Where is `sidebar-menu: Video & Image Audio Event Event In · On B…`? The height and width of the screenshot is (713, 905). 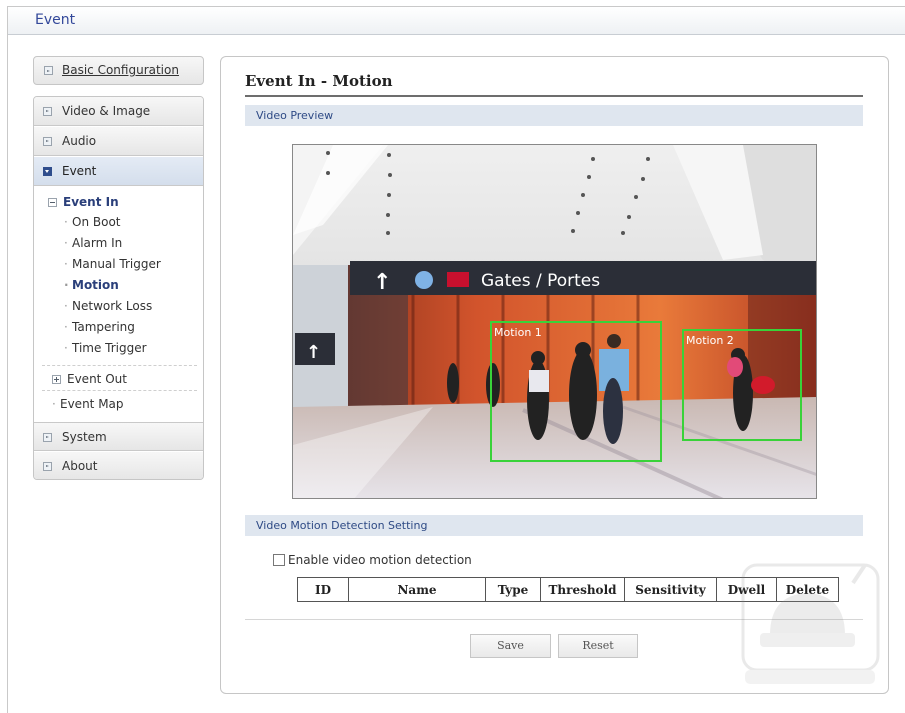
sidebar-menu: Video & Image Audio Event Event In · On B… is located at coordinates (118, 288).